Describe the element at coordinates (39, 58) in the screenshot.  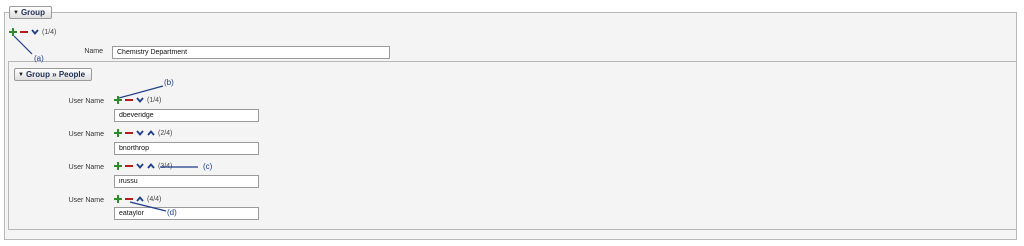
I see `annotation-a: (a)` at that location.